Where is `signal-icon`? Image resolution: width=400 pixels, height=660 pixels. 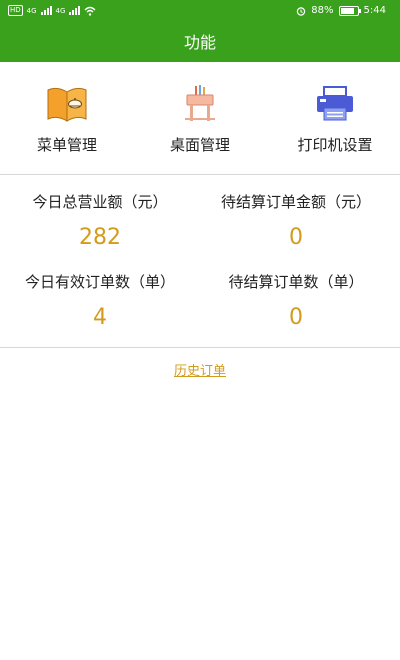 signal-icon is located at coordinates (46, 10).